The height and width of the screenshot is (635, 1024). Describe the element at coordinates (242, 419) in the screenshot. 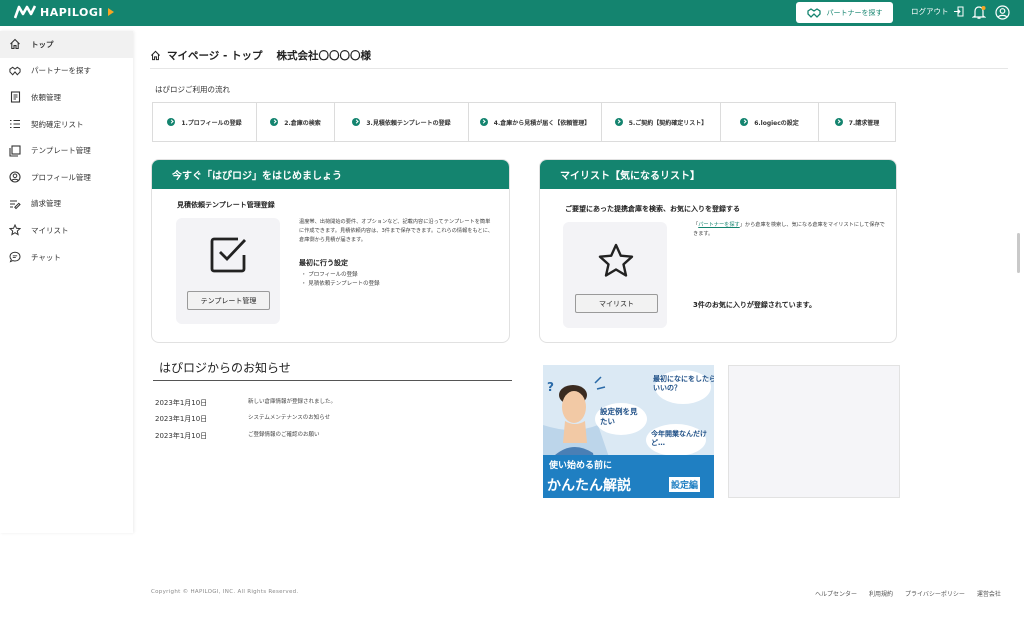

I see `news-item: 2023年1月10日 システムメンテナンスのお知らせ` at that location.